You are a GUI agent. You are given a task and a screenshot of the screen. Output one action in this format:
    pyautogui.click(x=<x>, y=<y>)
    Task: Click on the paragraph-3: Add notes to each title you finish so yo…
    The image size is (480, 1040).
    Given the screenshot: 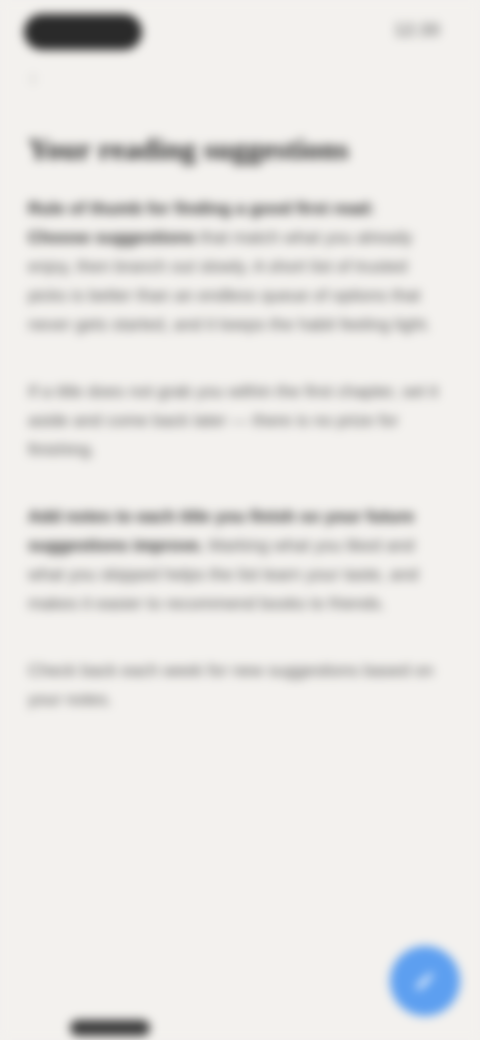 What is the action you would take?
    pyautogui.click(x=234, y=560)
    